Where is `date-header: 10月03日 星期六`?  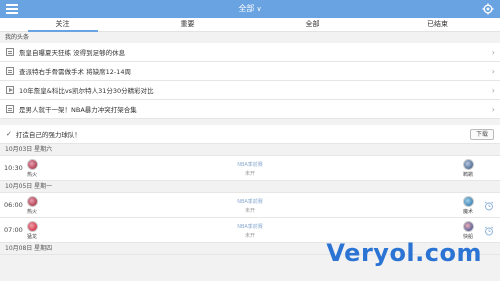 date-header: 10月03日 星期六 is located at coordinates (250, 150).